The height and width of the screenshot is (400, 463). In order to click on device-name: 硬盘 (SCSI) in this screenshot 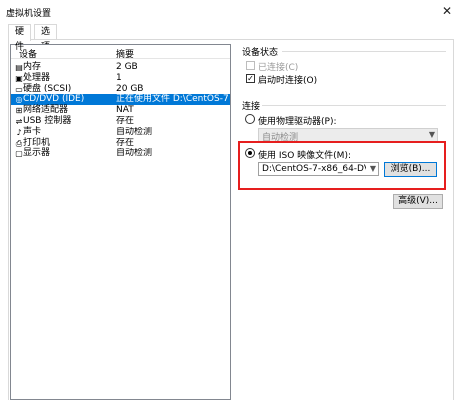, I will do `click(47, 88)`.